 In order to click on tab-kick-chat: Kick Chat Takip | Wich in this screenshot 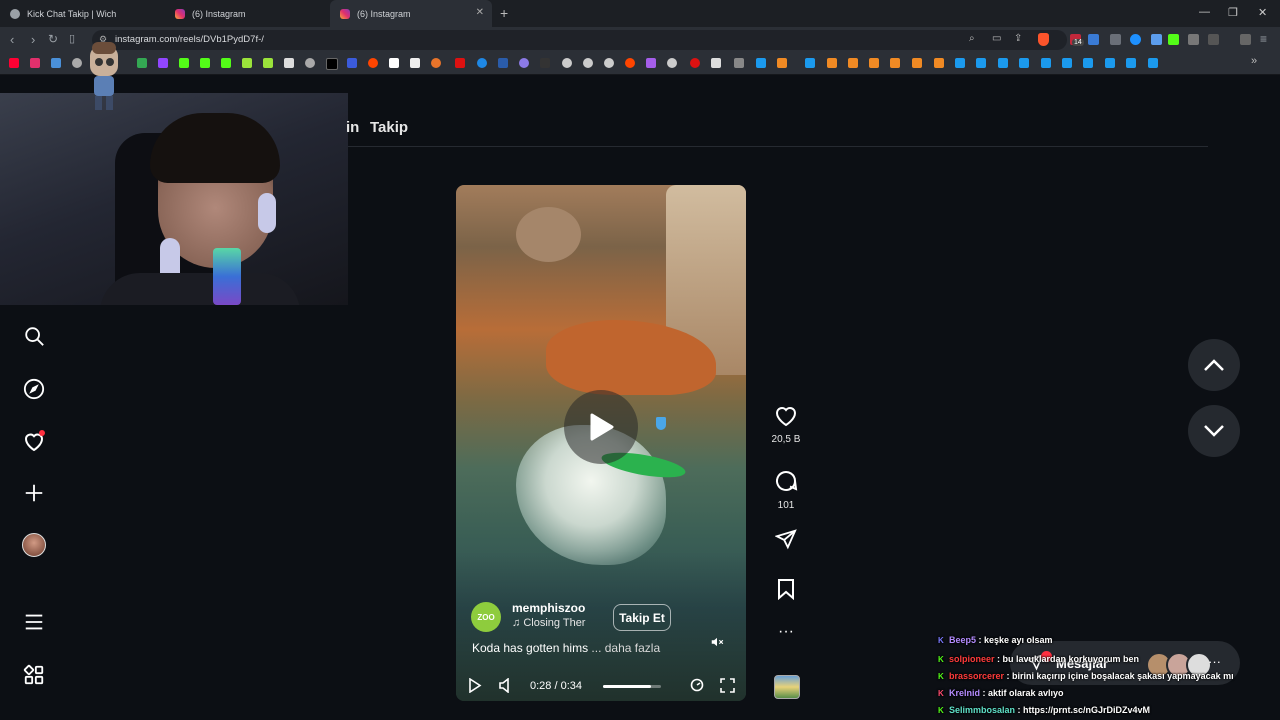, I will do `click(82, 13)`.